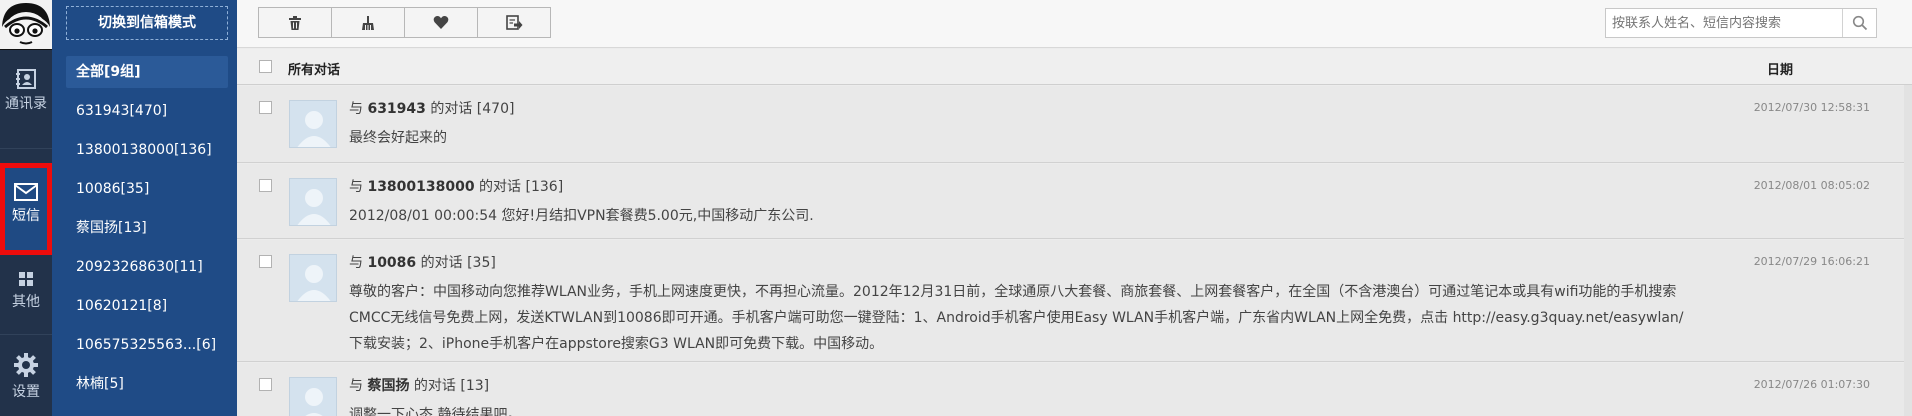 The width and height of the screenshot is (1912, 416). I want to click on conversation-contact: 蔡国扬, so click(388, 386).